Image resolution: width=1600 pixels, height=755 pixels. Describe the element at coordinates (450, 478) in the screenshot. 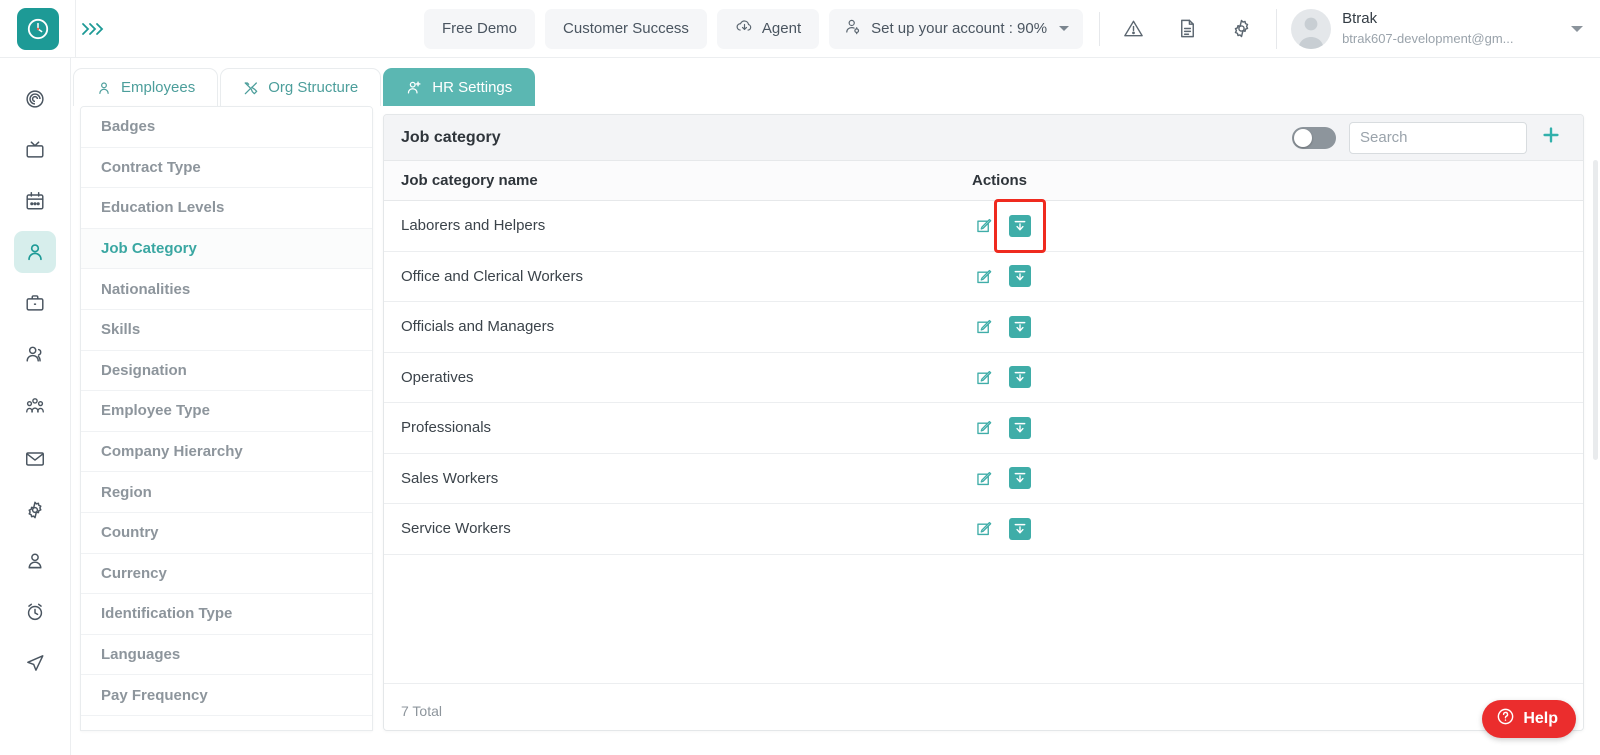

I see `cell-job-category-name: Sales Workers` at that location.